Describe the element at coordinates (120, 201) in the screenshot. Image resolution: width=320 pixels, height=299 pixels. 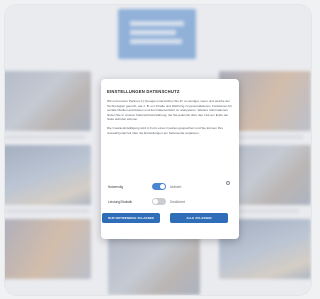
I see `toggle-label: Leistung/Statistik` at that location.